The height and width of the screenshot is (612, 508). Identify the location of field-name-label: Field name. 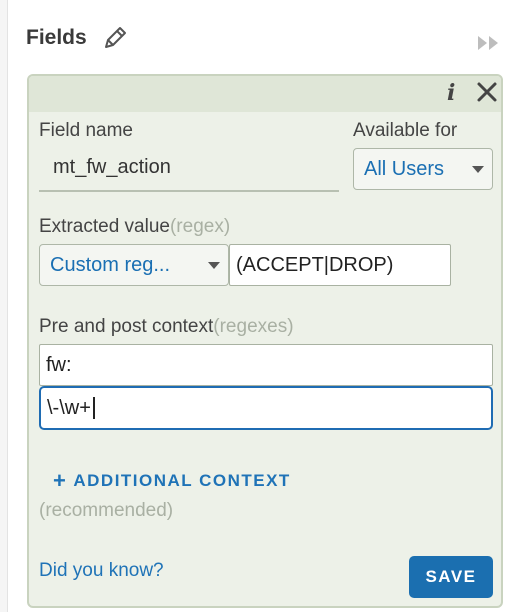
(86, 130).